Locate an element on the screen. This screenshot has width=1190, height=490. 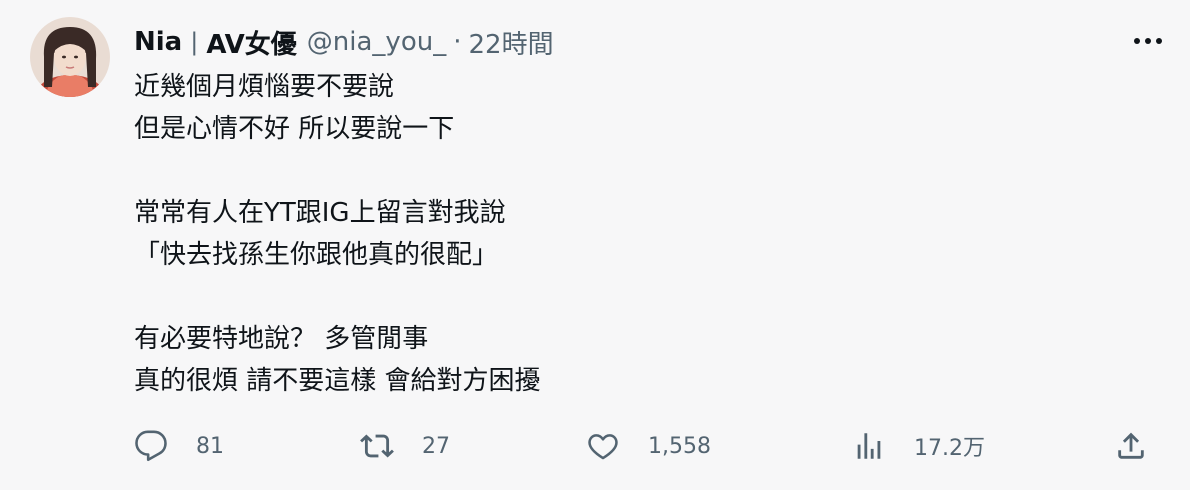
more-horizontal-icon is located at coordinates (1148, 41).